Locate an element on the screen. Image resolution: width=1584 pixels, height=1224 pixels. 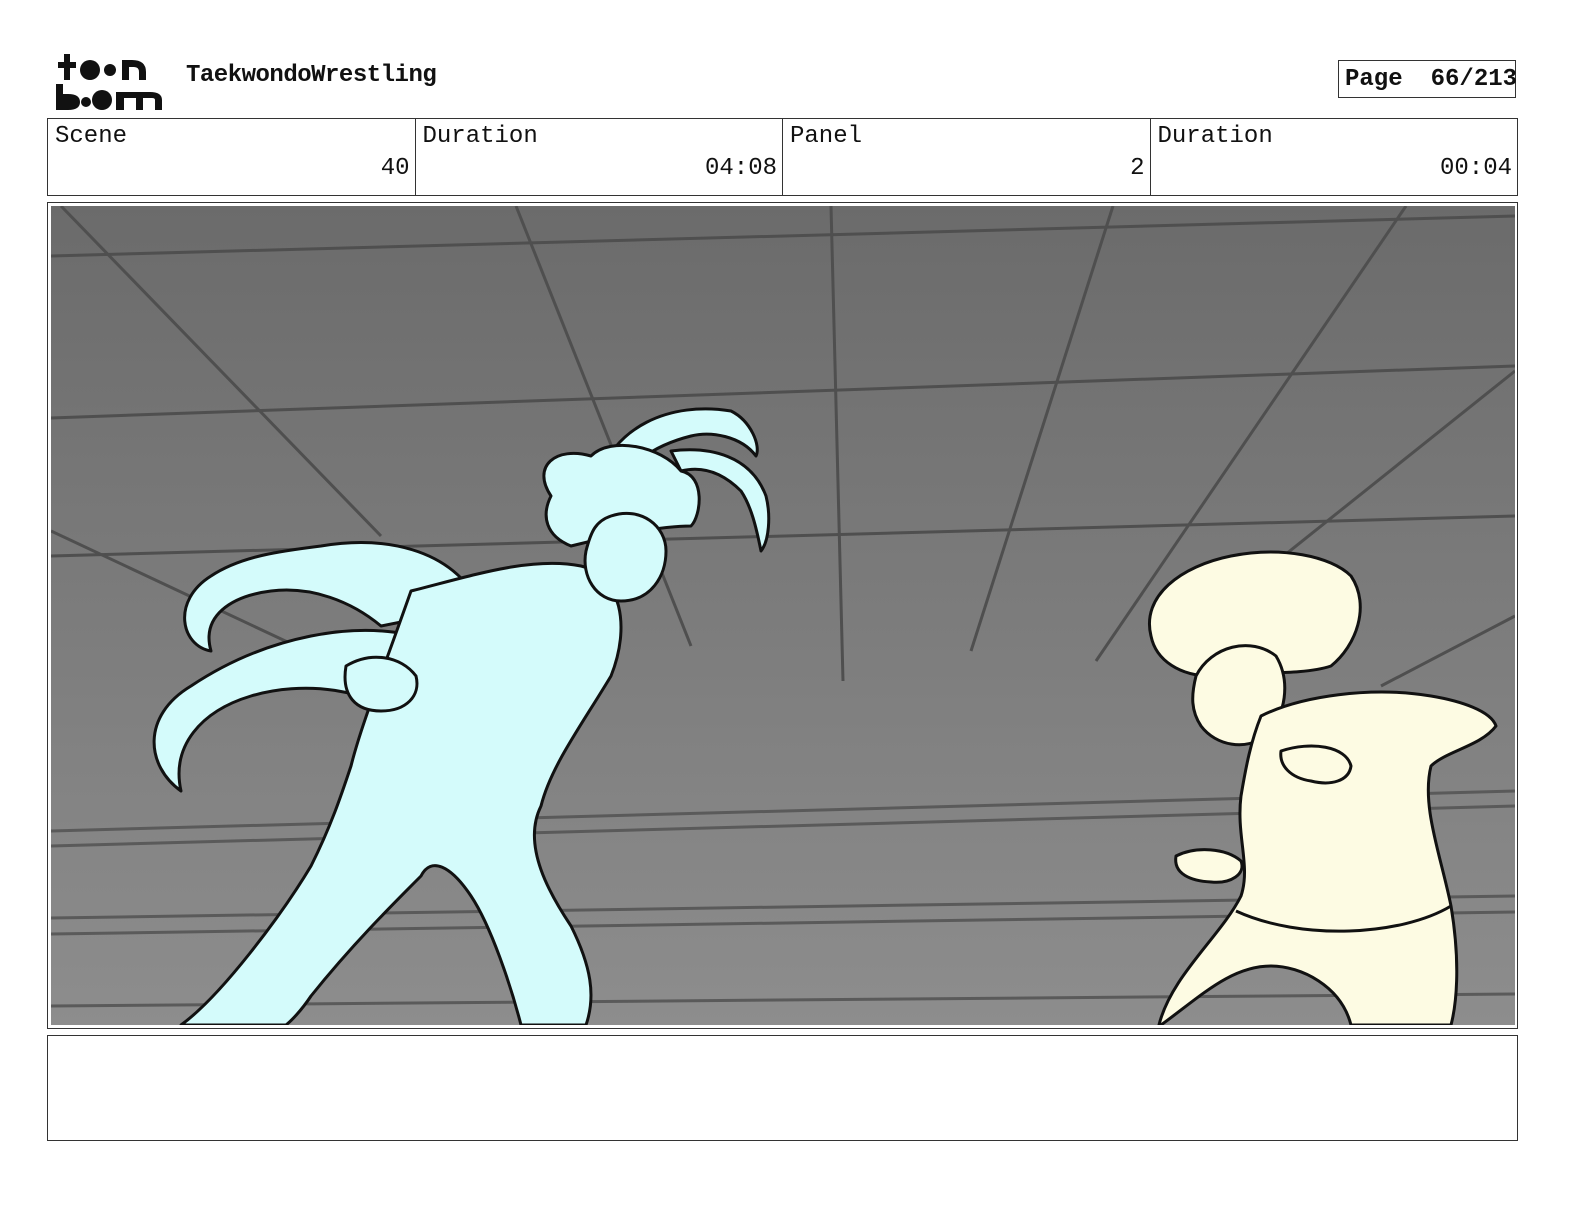
panel-duration-value: 00:04 is located at coordinates (1475, 168).